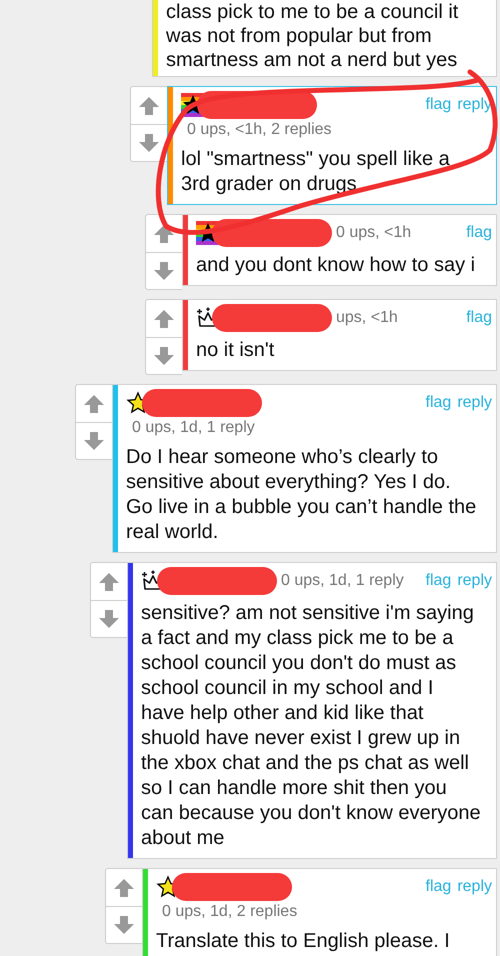 The height and width of the screenshot is (956, 500). What do you see at coordinates (313, 36) in the screenshot?
I see `comment-text: class pick to me to be a council it was not from popular but from smartness am not a nerd but yes` at bounding box center [313, 36].